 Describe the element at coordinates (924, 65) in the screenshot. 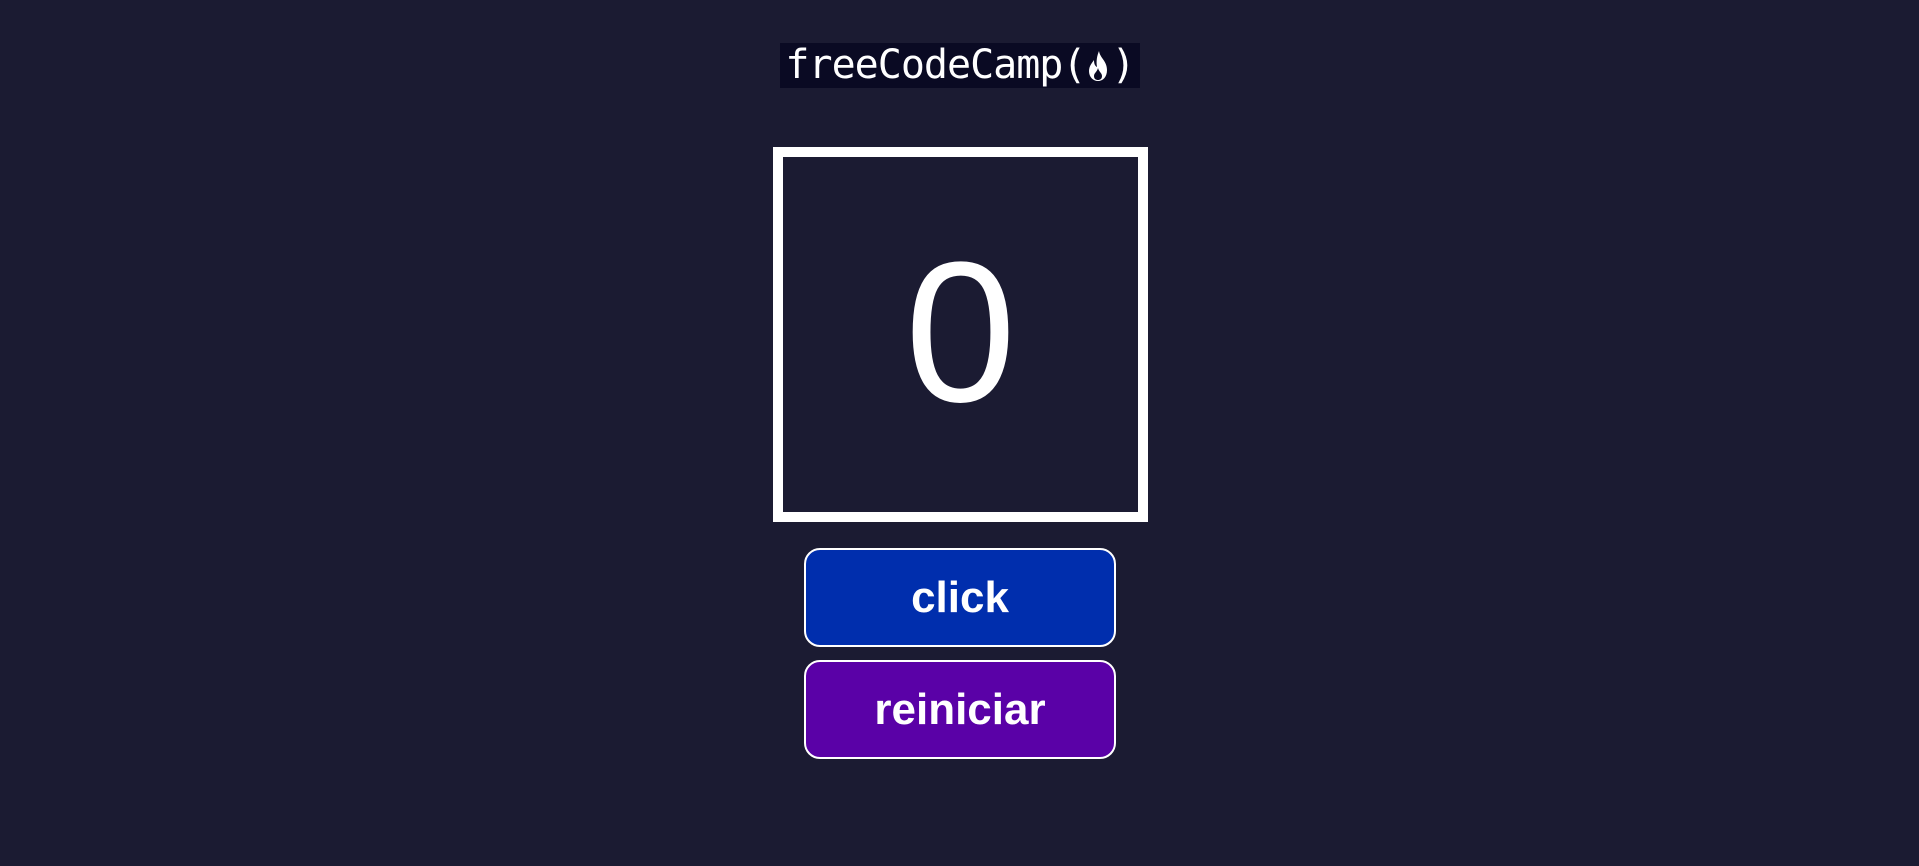

I see `logo-text: freeCodeCamp` at that location.